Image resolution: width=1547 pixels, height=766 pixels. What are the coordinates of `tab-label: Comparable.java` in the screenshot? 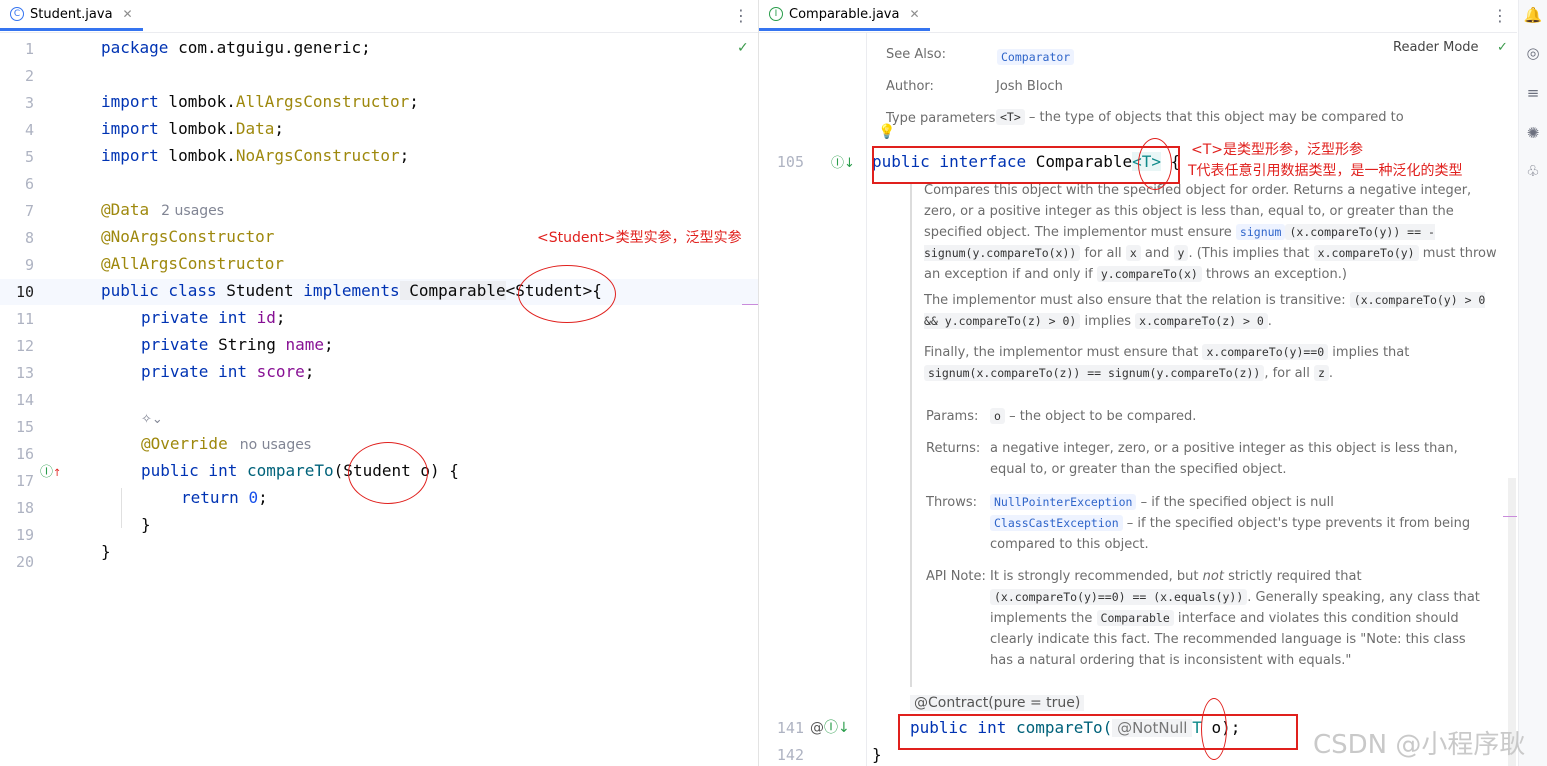 It's located at (844, 14).